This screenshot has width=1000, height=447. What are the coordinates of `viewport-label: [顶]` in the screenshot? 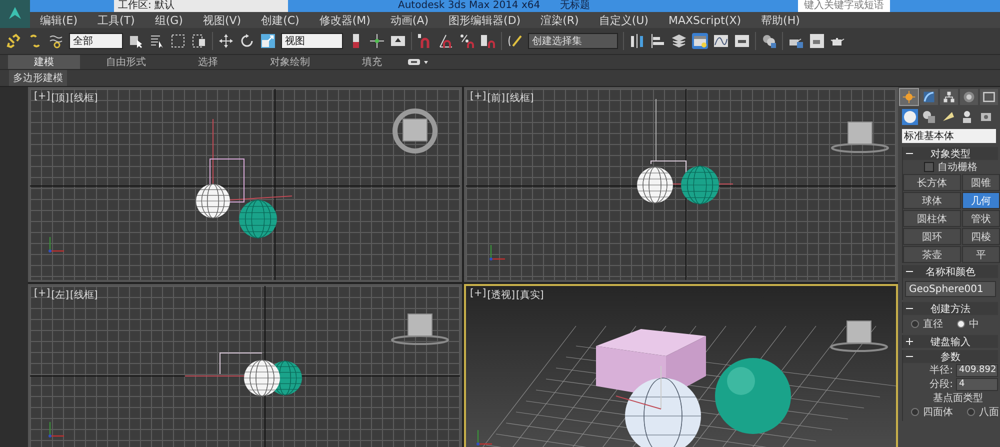 It's located at (60, 98).